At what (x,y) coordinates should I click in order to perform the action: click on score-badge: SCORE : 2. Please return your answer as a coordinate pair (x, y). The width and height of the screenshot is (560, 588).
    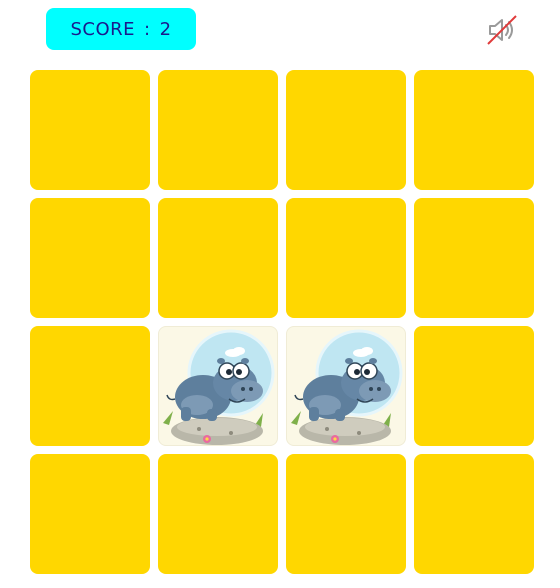
    Looking at the image, I should click on (121, 29).